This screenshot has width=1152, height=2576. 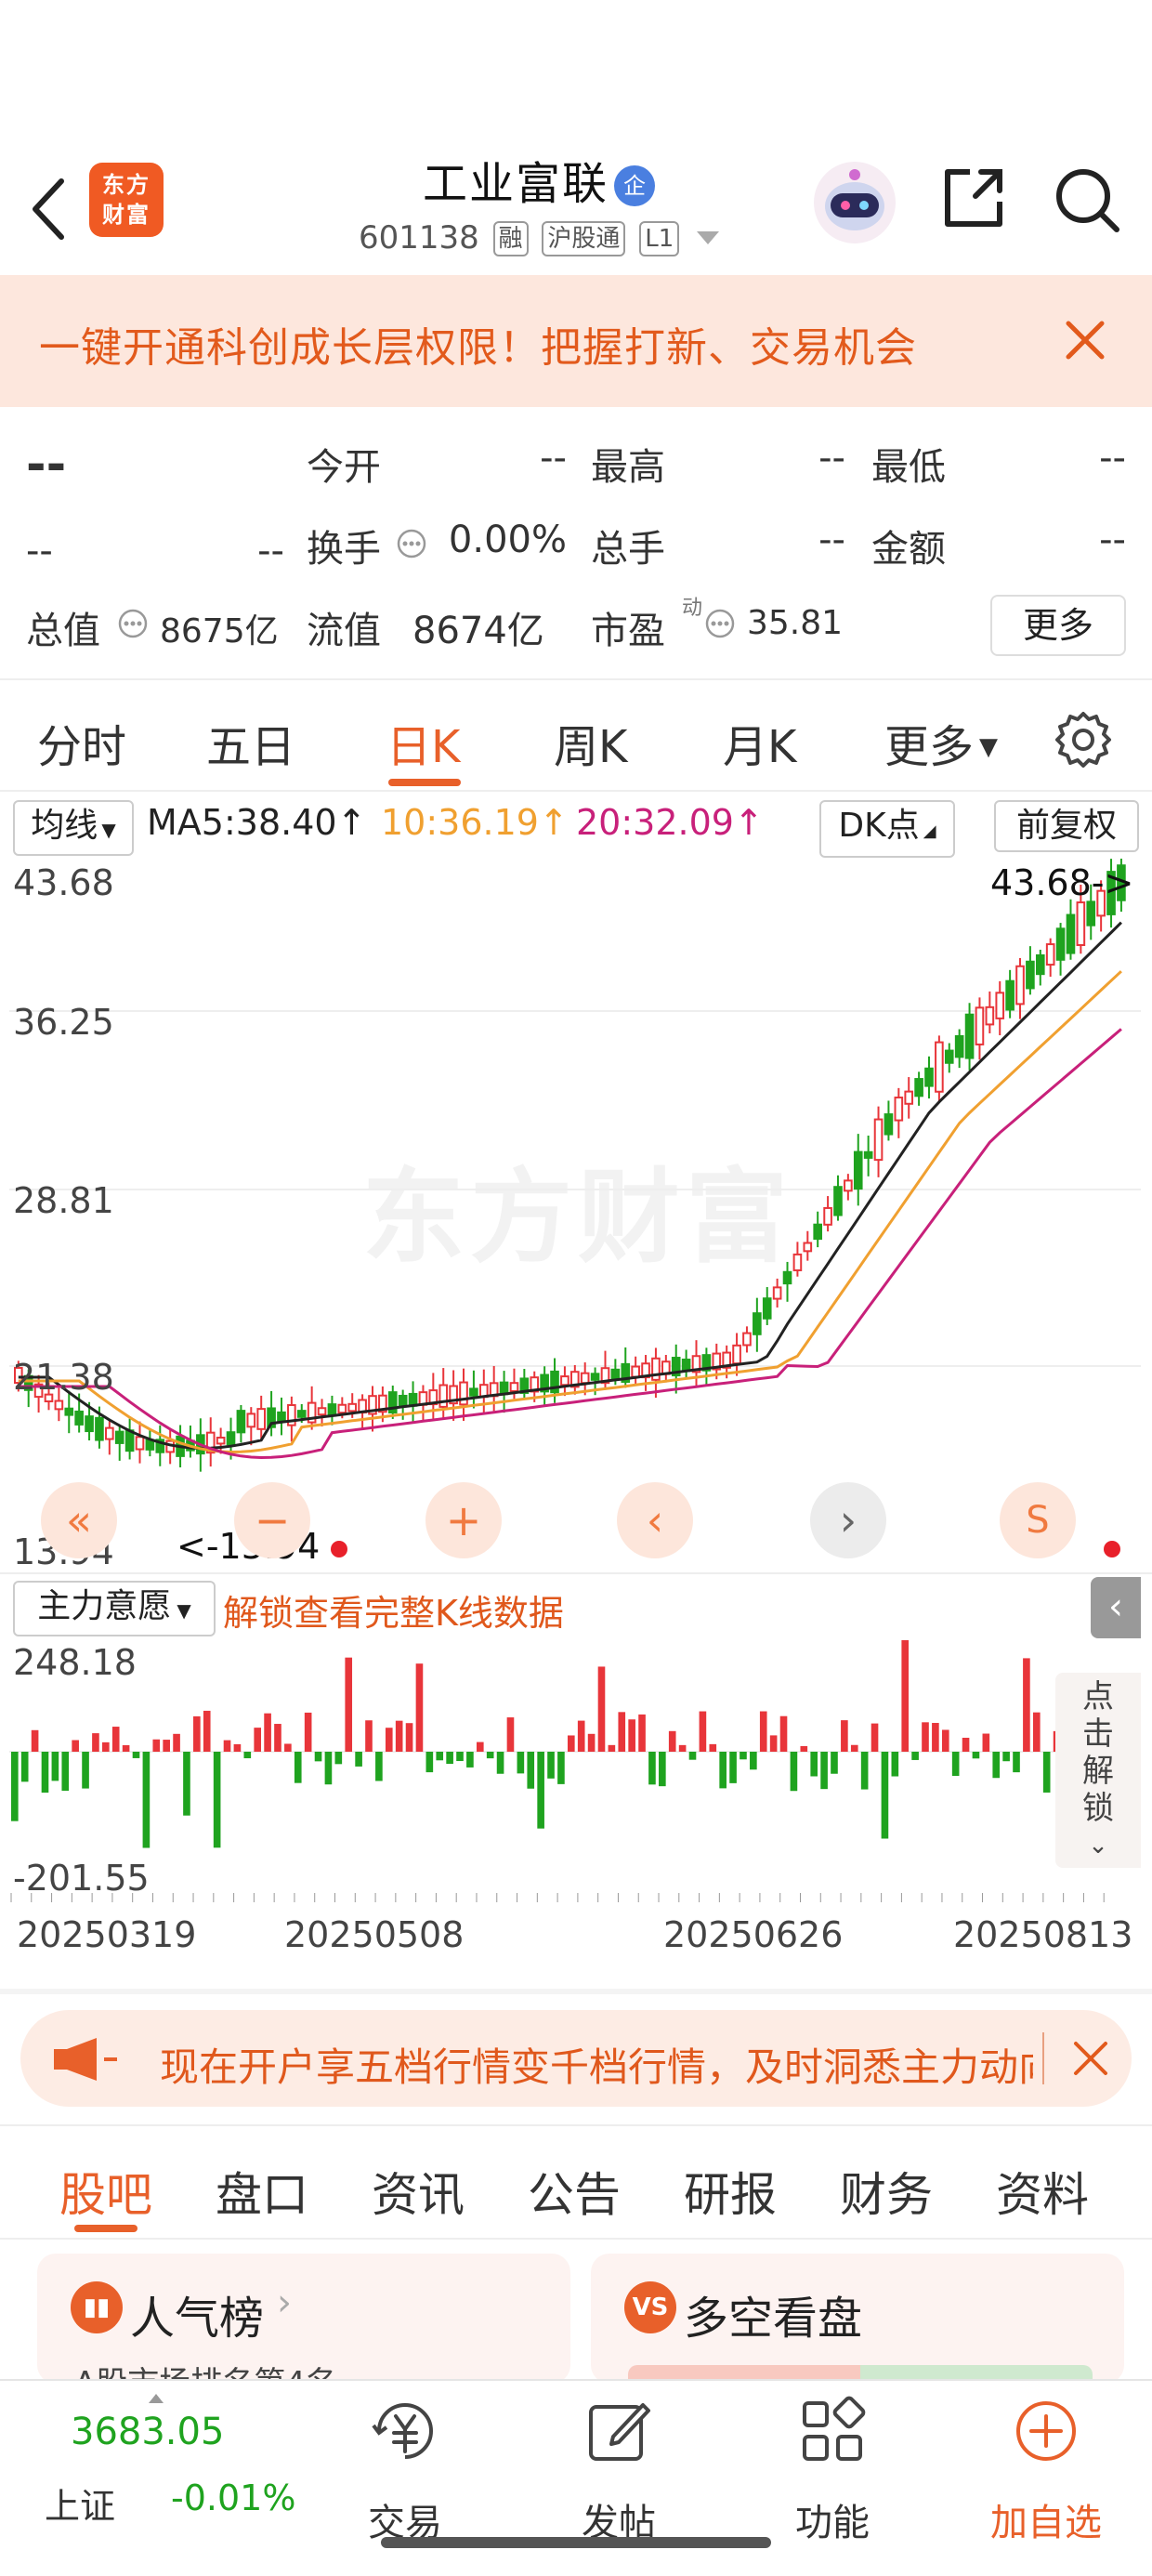 I want to click on account-promo-bar: 现在开户享五档行情变千档行情，及时洞悉主力动向, so click(x=576, y=2058).